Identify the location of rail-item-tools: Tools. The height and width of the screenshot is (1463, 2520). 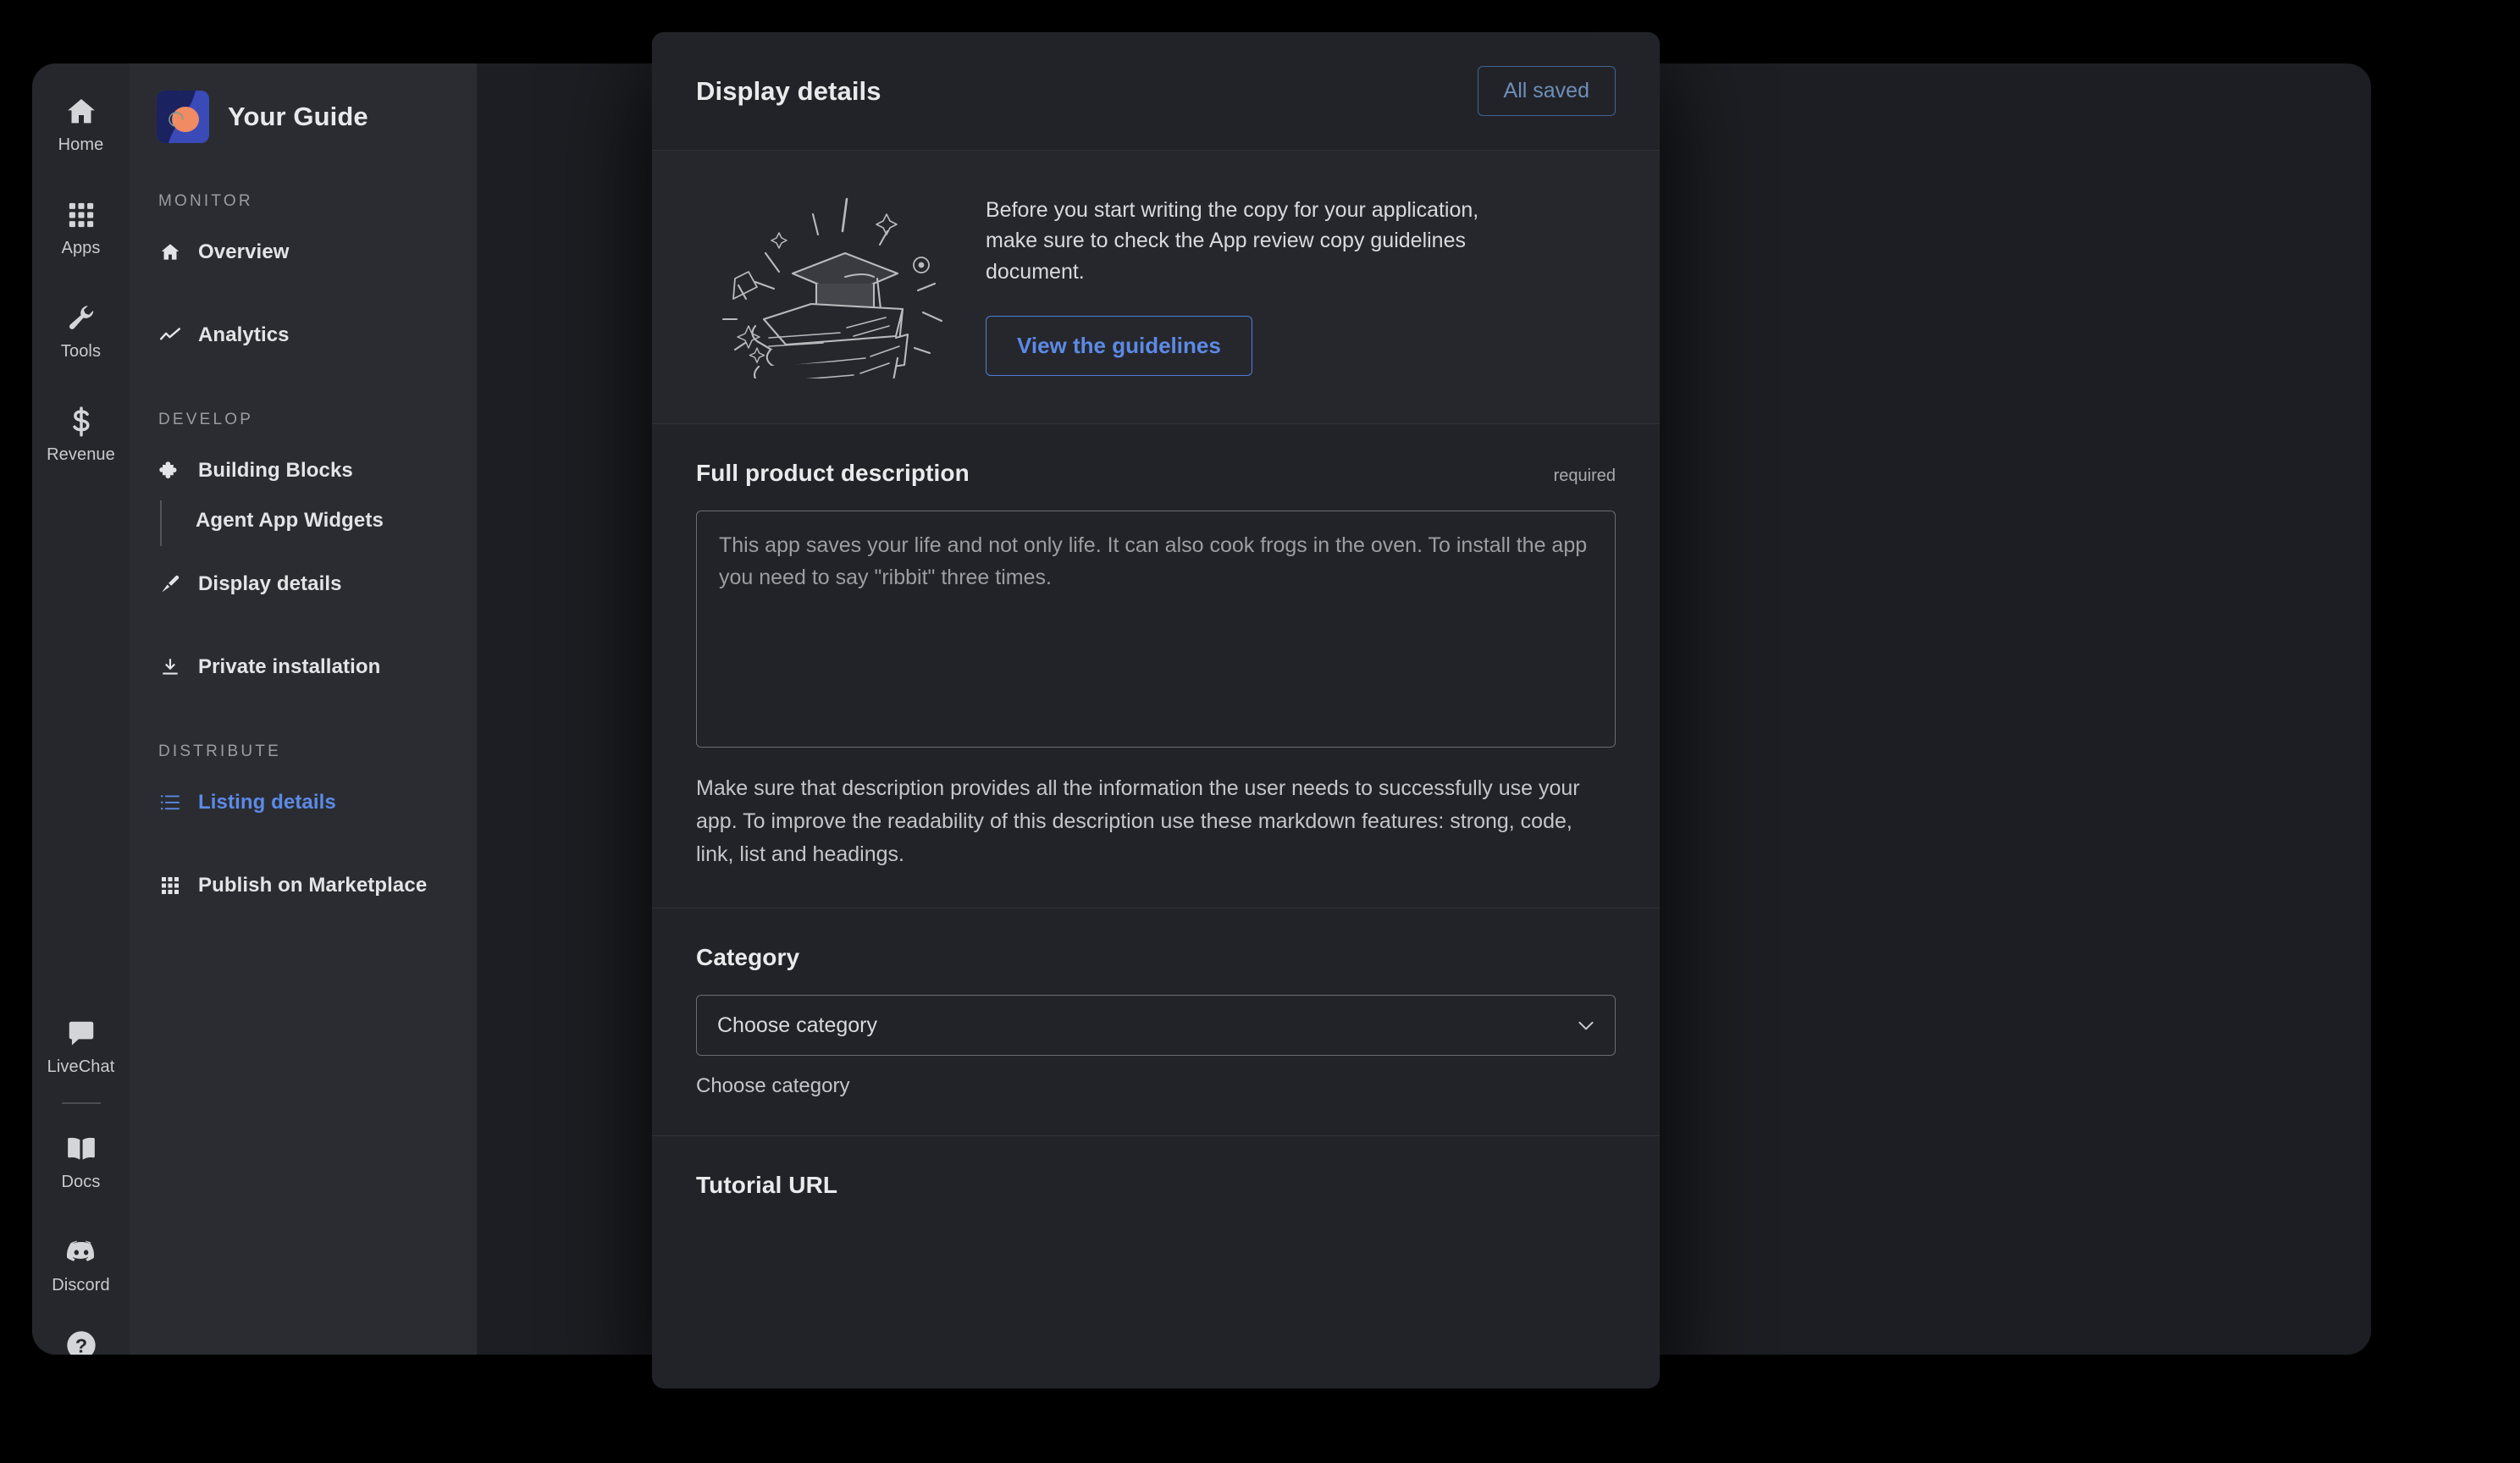
(81, 330).